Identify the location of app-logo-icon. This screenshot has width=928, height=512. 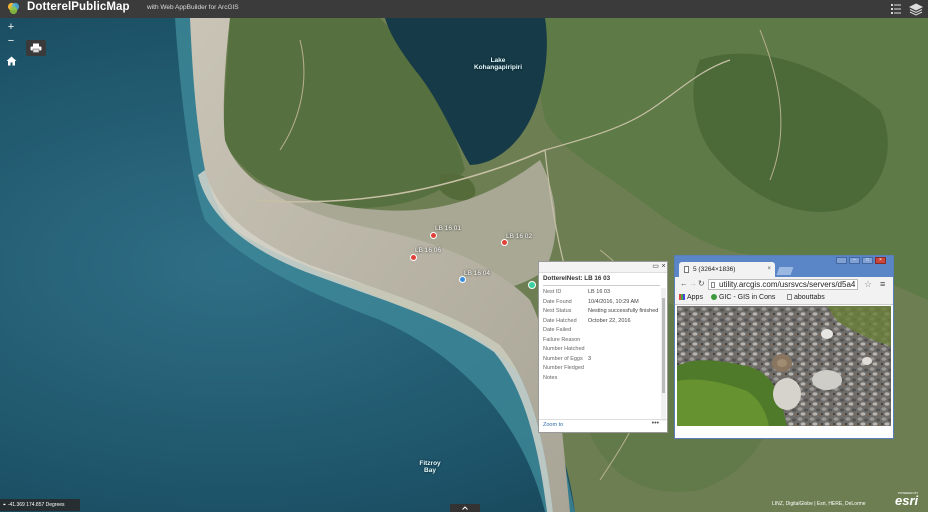
(13, 8).